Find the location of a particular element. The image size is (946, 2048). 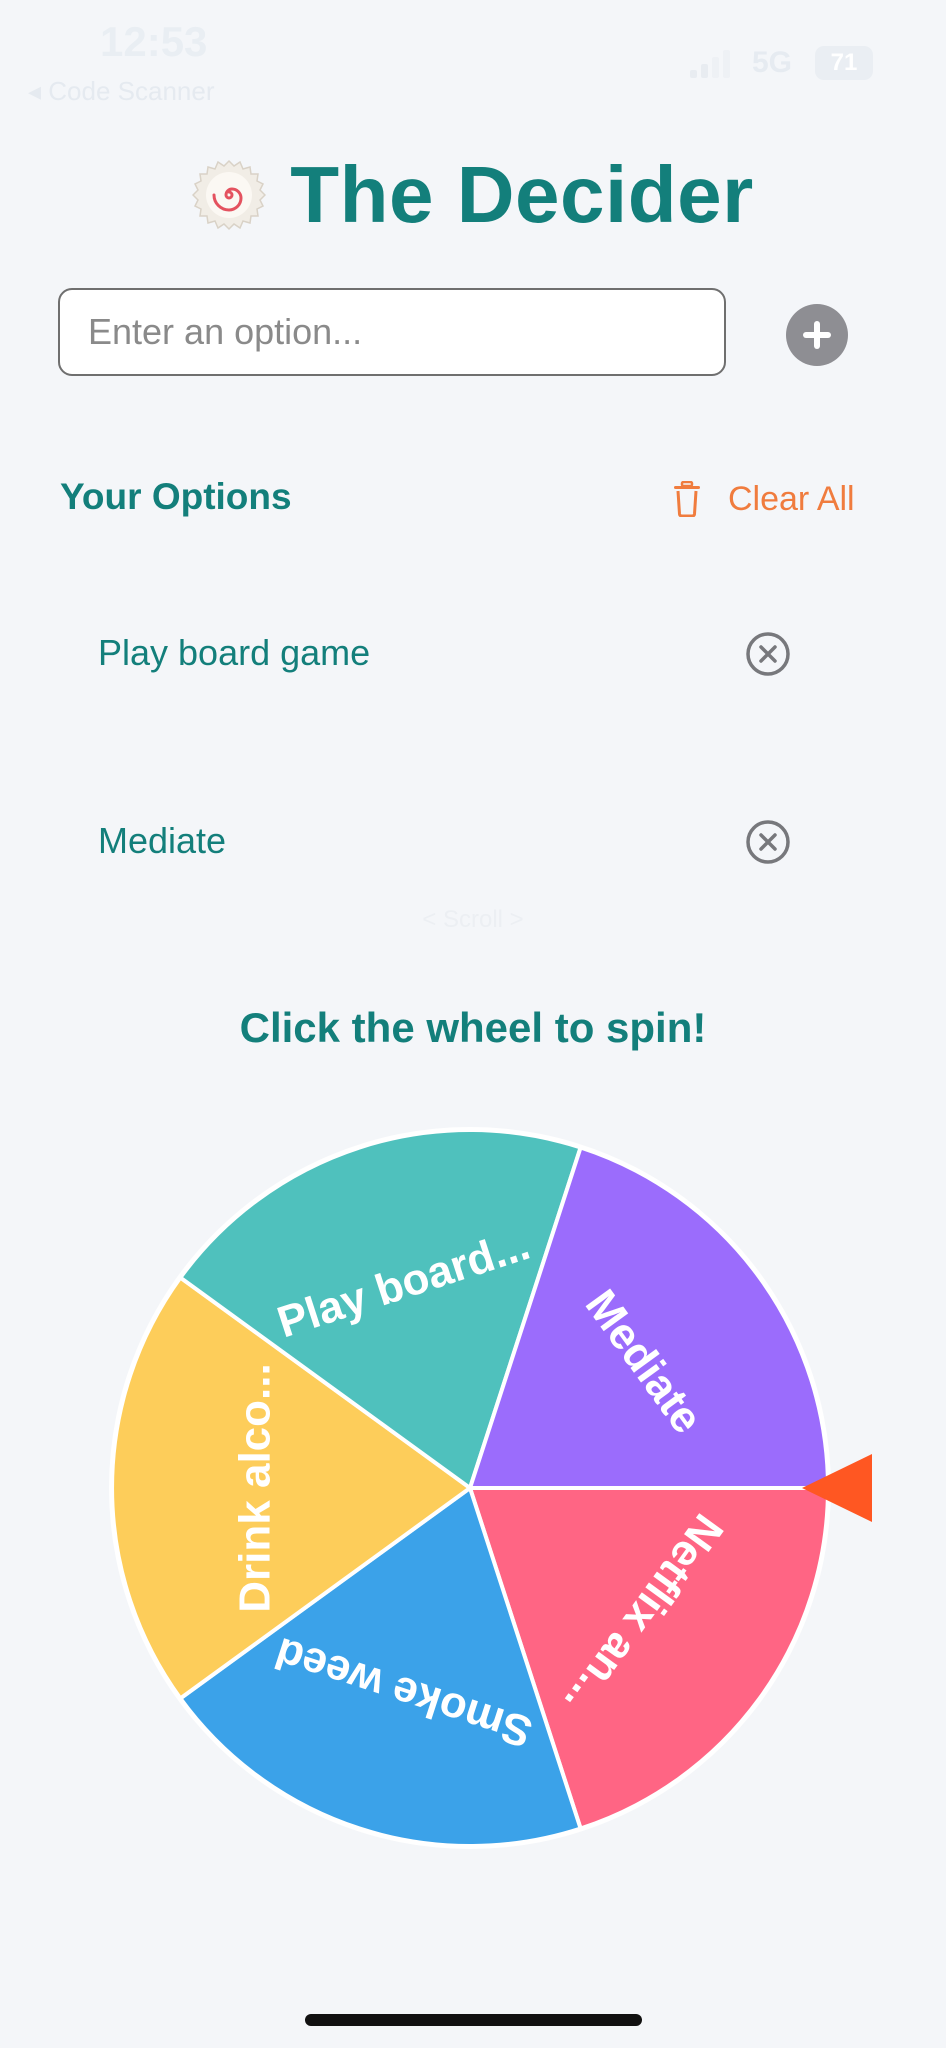

plus-icon is located at coordinates (817, 335).